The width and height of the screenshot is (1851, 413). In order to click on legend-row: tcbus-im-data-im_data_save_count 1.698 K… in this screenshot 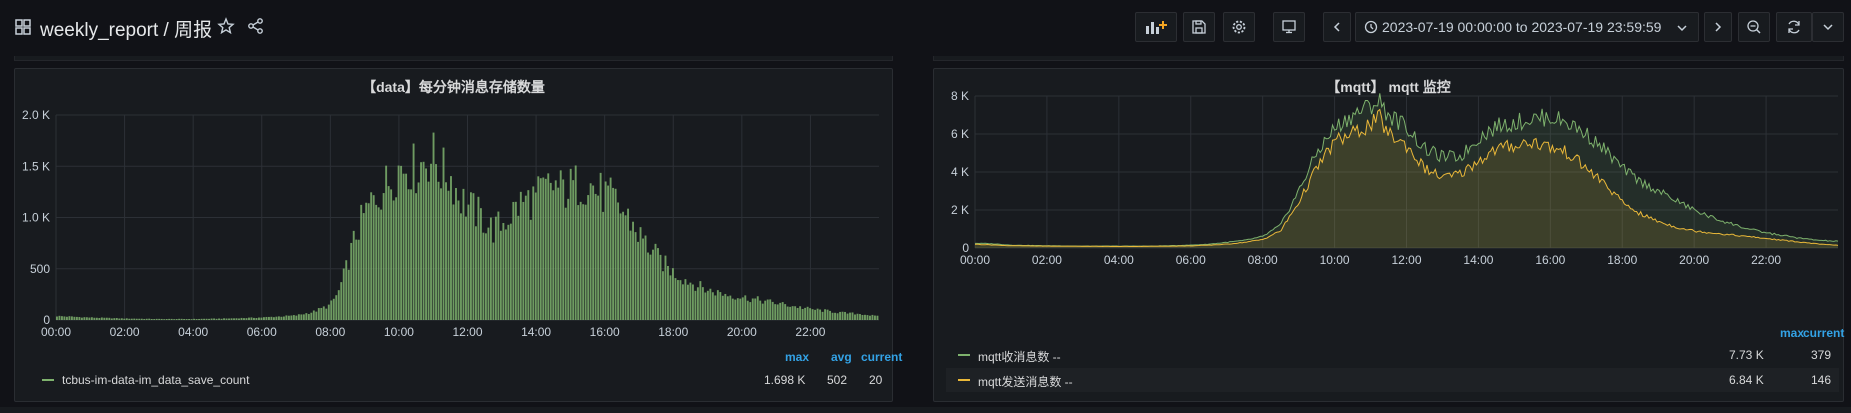, I will do `click(454, 380)`.